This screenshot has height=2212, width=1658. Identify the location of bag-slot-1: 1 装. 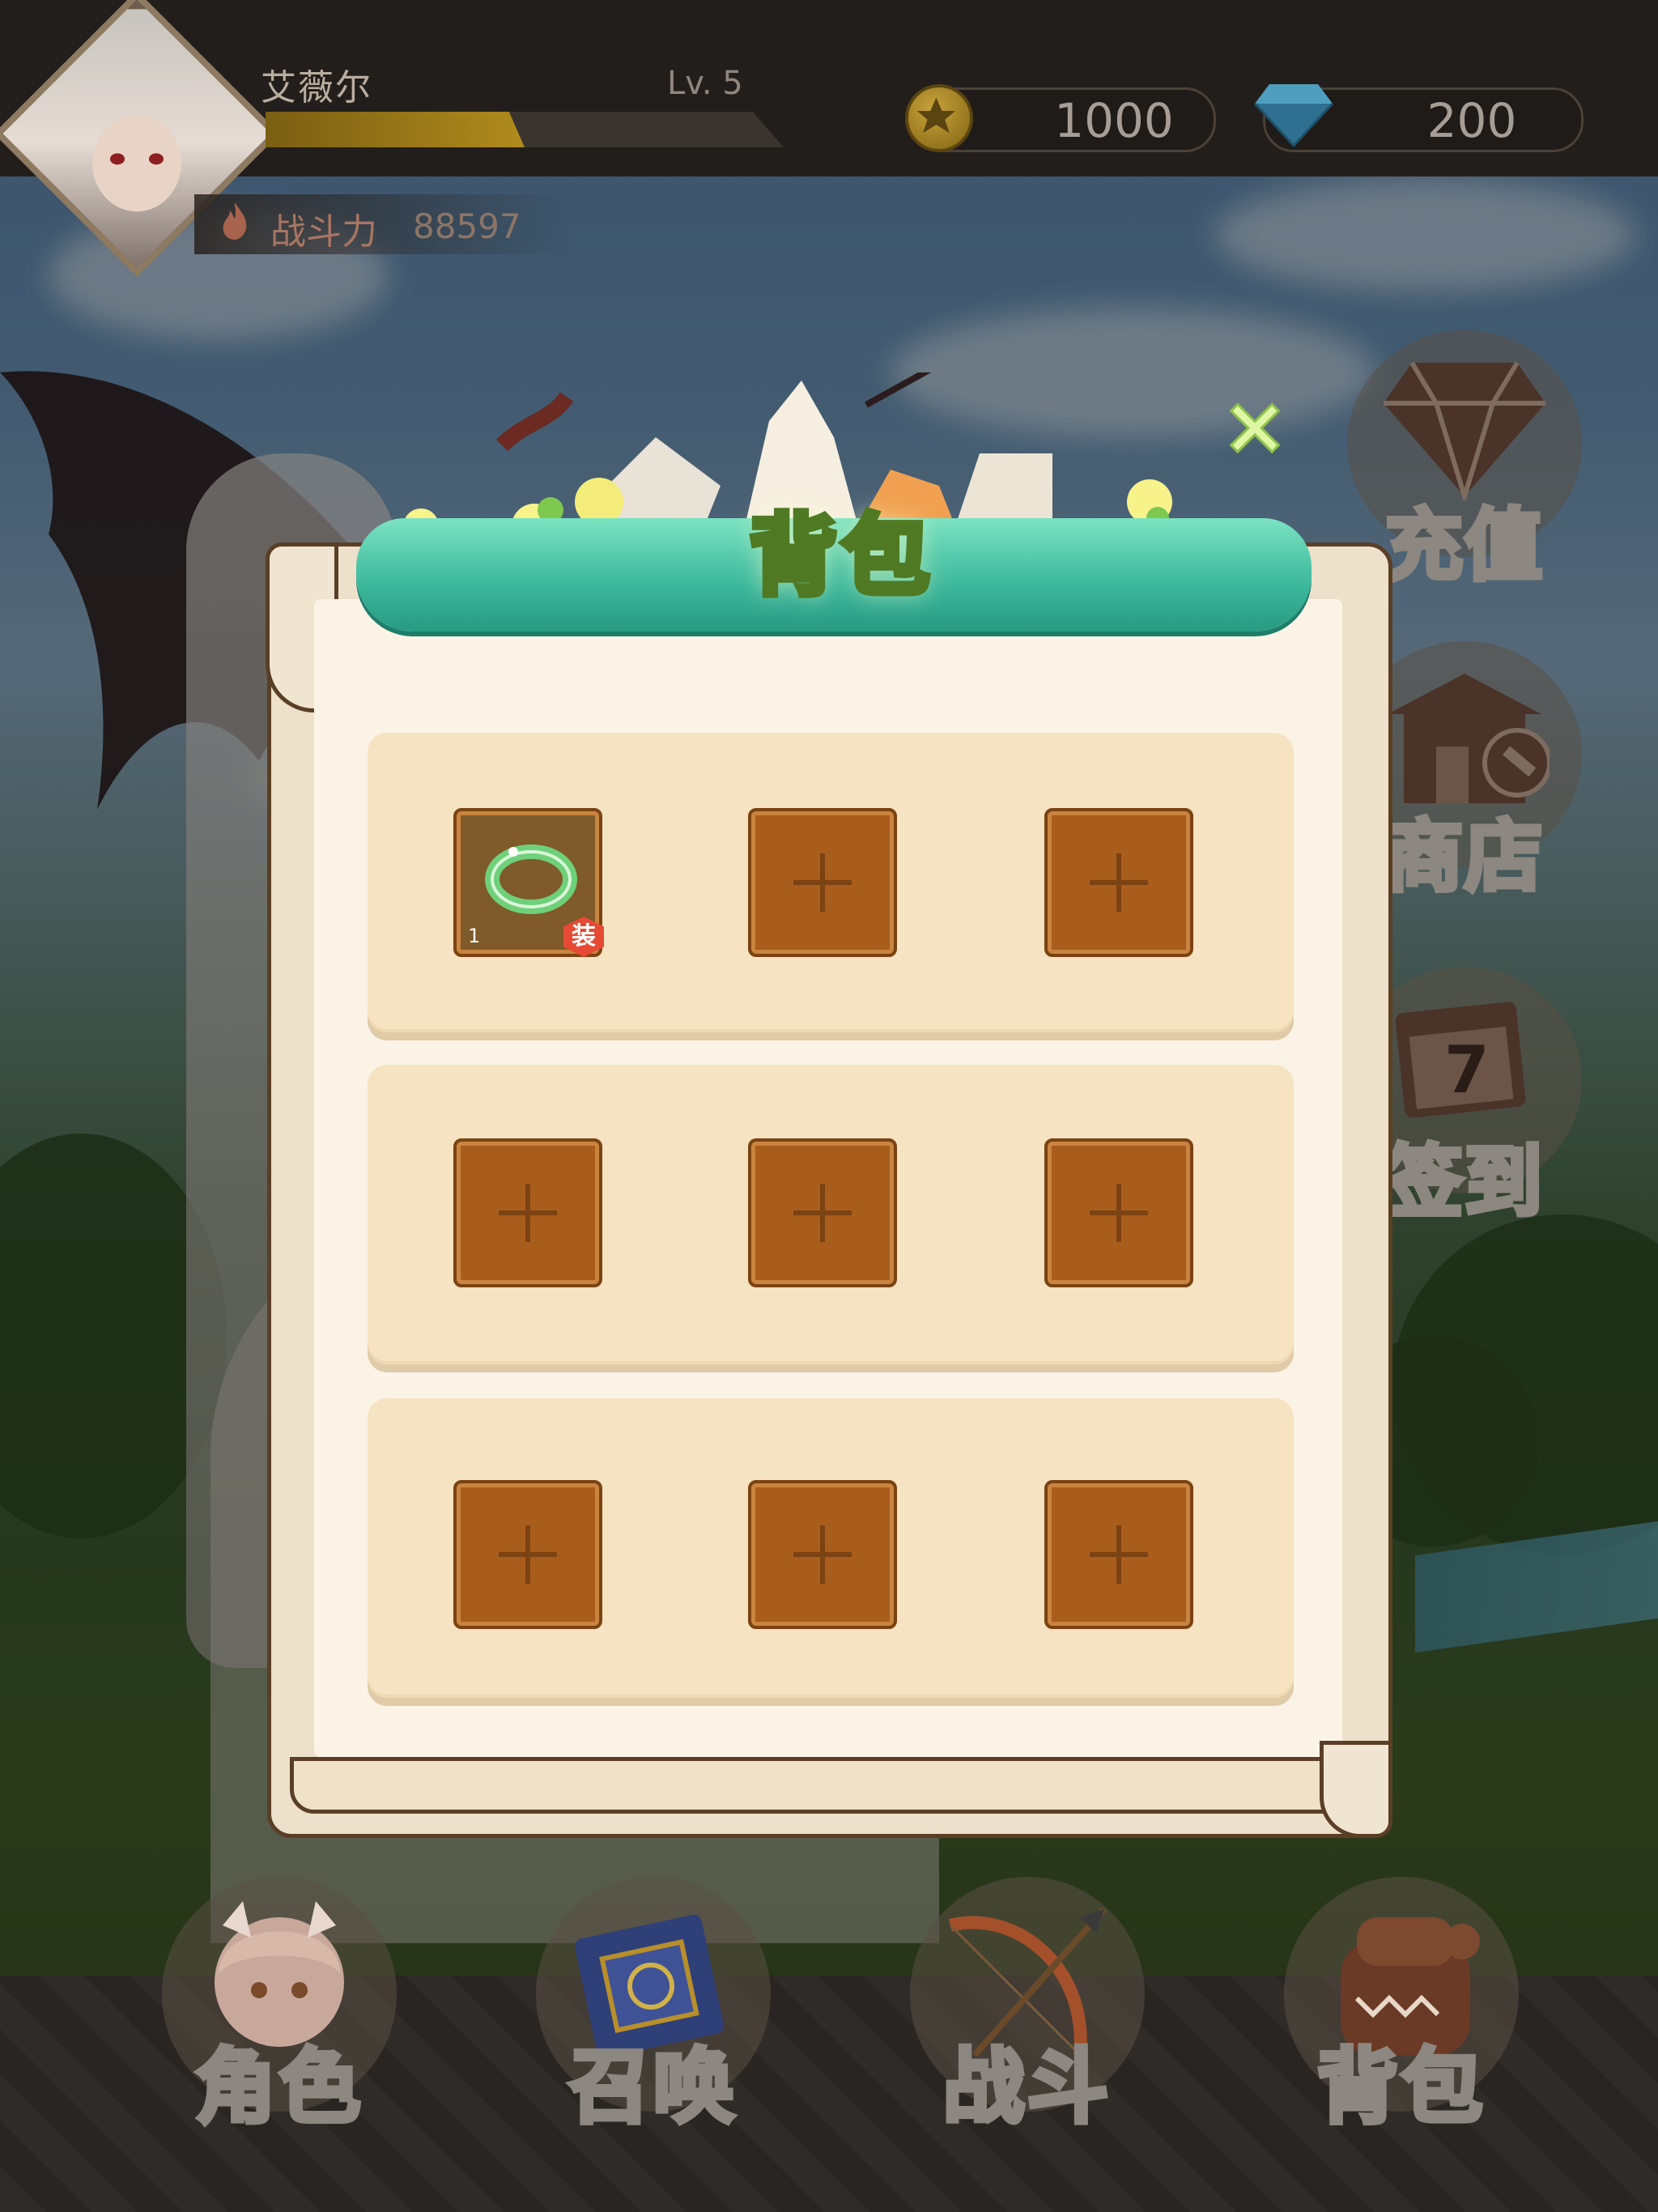
(528, 883).